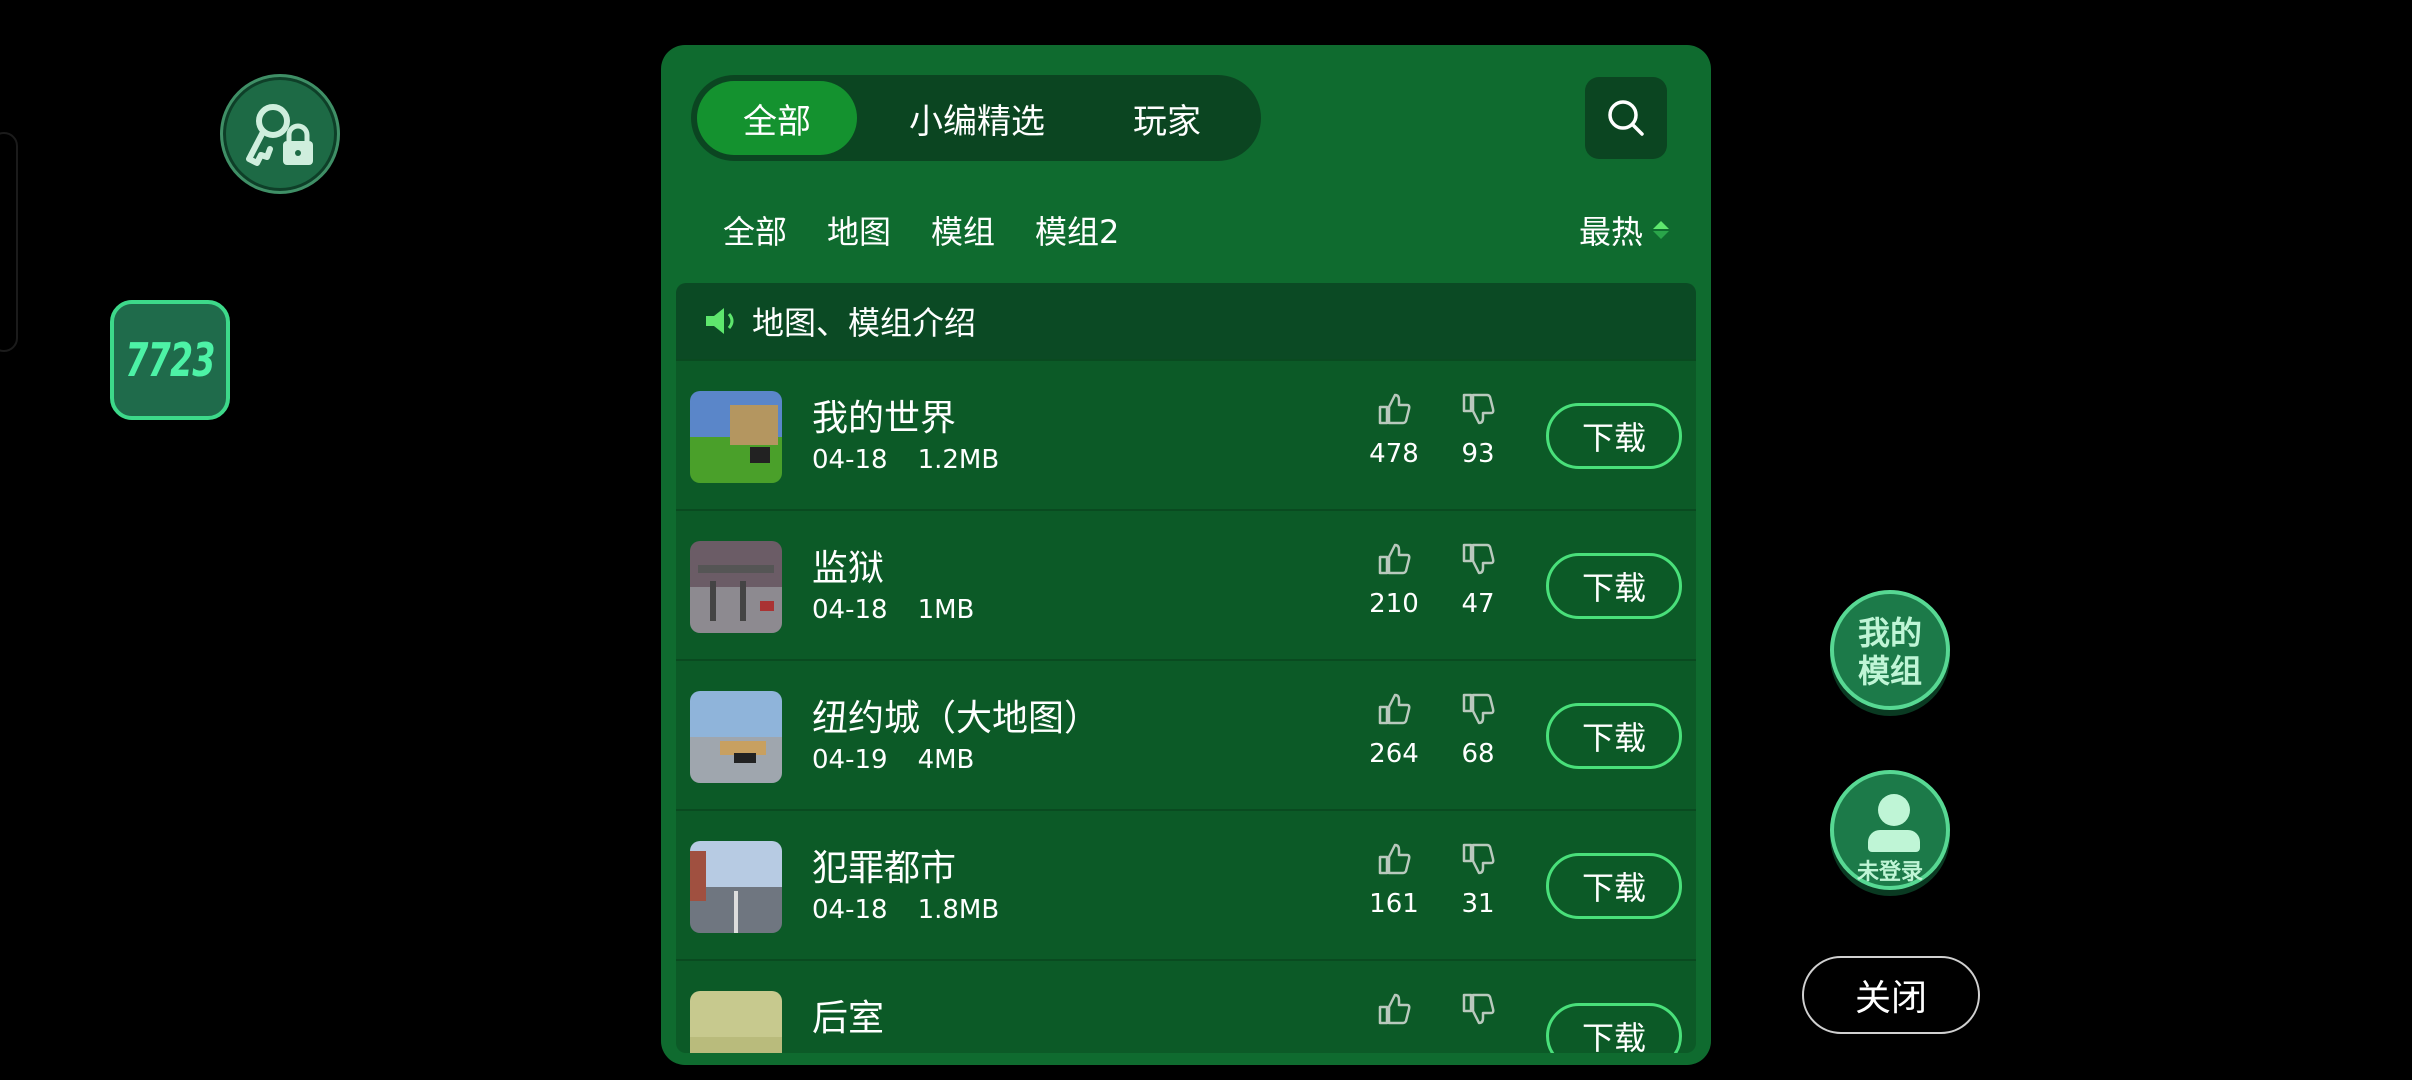  What do you see at coordinates (1394, 580) in the screenshot?
I see `like-button: 210` at bounding box center [1394, 580].